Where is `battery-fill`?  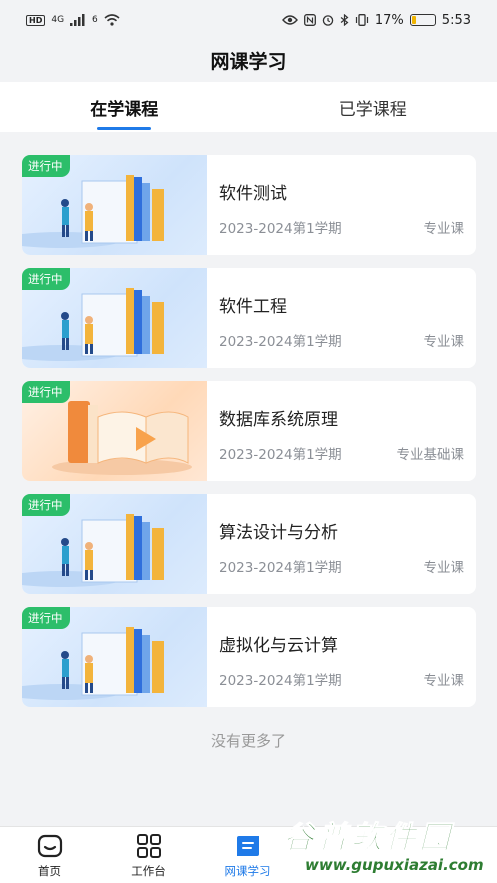 battery-fill is located at coordinates (413, 20).